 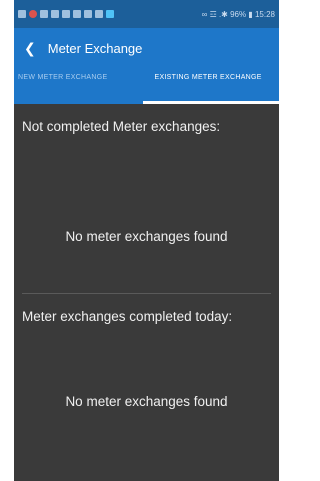 What do you see at coordinates (211, 86) in the screenshot?
I see `tab-existing-meter-exchange: EXISTING METER EXCHANGE` at bounding box center [211, 86].